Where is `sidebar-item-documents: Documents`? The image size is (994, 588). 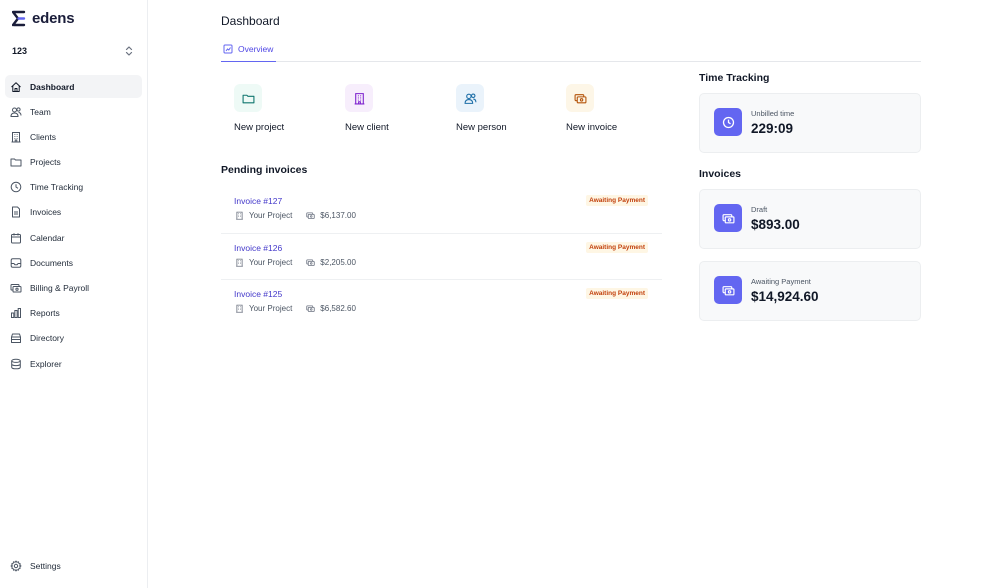
sidebar-item-documents: Documents is located at coordinates (73, 262).